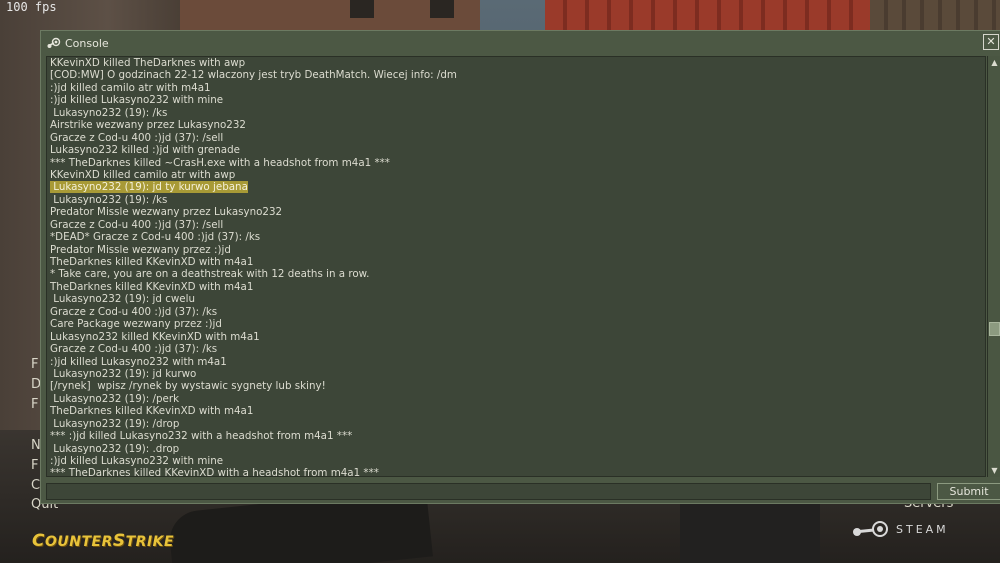 The image size is (1000, 563). What do you see at coordinates (115, 423) in the screenshot?
I see `console-log-text: Lukasyno232 (19): /drop` at bounding box center [115, 423].